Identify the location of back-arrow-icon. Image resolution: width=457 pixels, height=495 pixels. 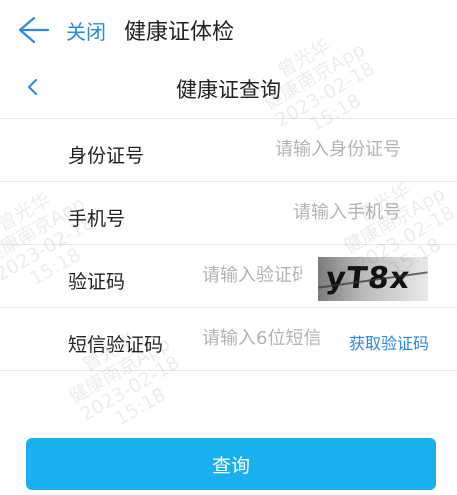
(32, 30).